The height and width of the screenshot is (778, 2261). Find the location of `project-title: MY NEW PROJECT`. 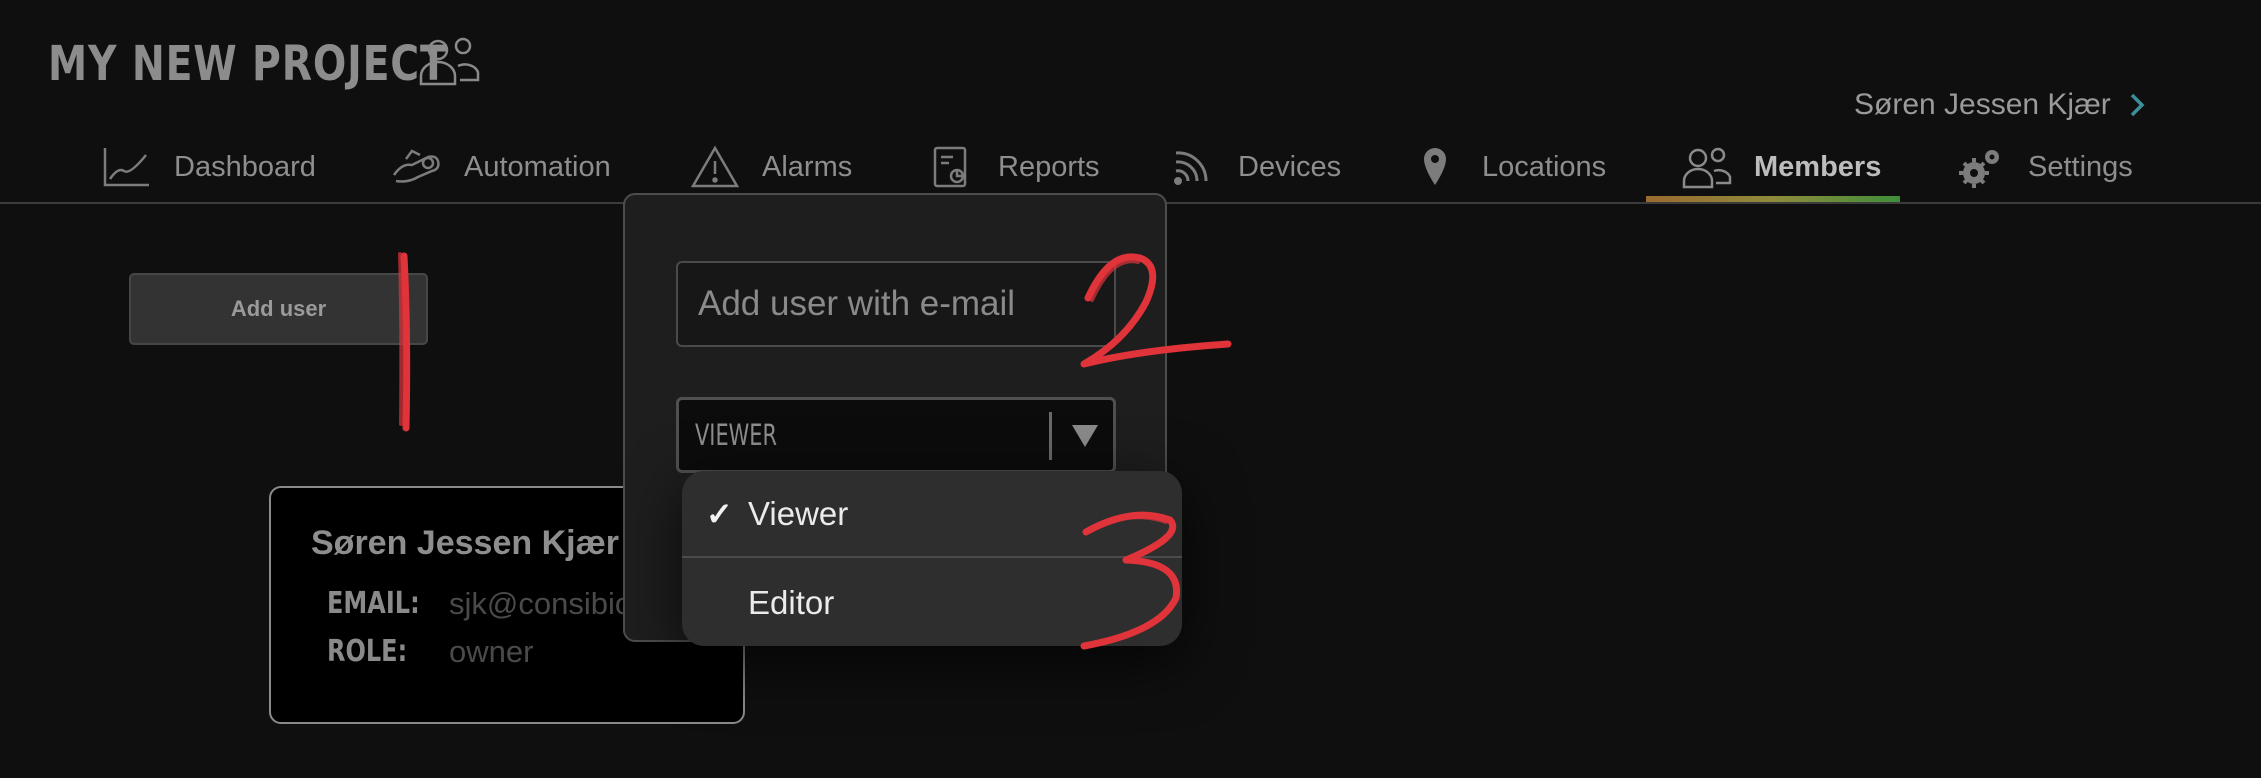

project-title: MY NEW PROJECT is located at coordinates (248, 64).